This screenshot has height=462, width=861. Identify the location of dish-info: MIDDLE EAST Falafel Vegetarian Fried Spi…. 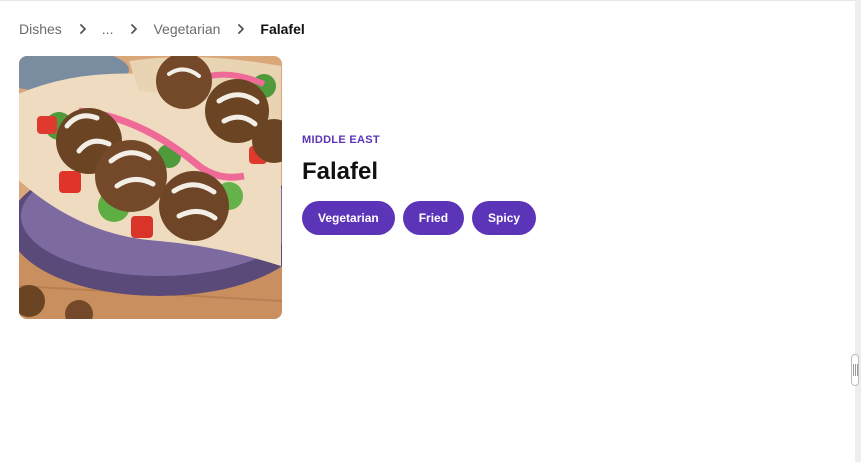
(419, 184).